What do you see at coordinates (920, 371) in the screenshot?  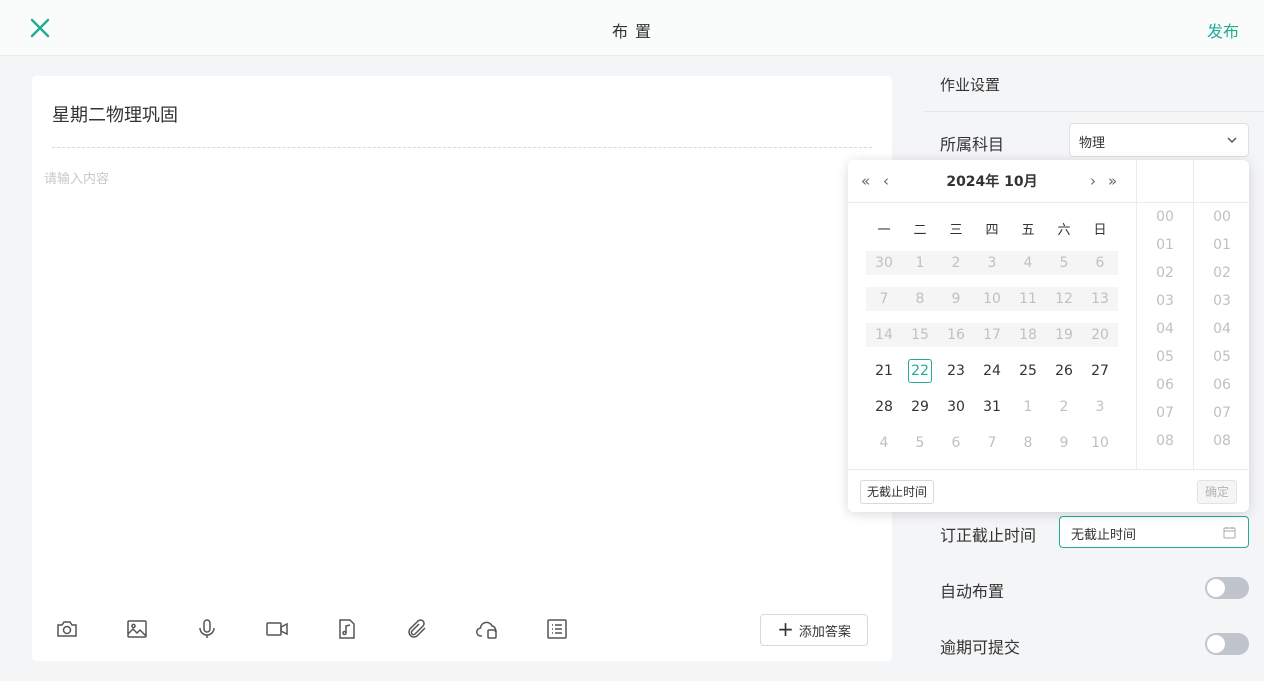 I see `calendar-day-today: 22` at bounding box center [920, 371].